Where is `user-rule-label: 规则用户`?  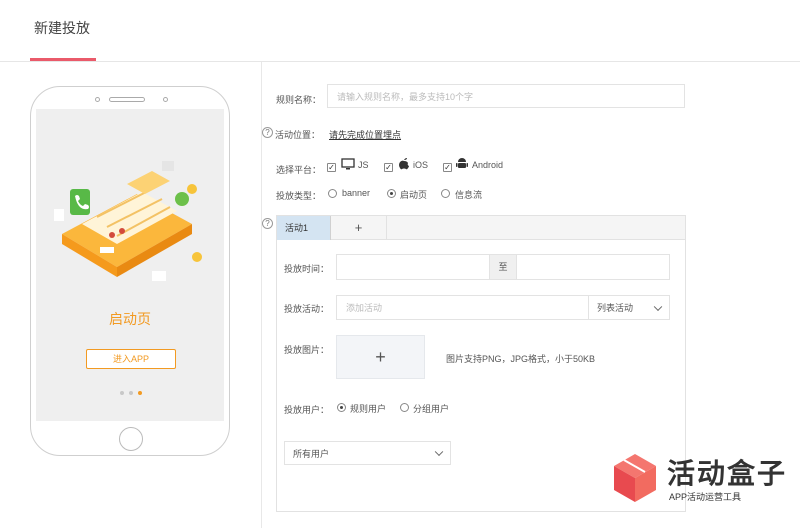 user-rule-label: 规则用户 is located at coordinates (368, 409).